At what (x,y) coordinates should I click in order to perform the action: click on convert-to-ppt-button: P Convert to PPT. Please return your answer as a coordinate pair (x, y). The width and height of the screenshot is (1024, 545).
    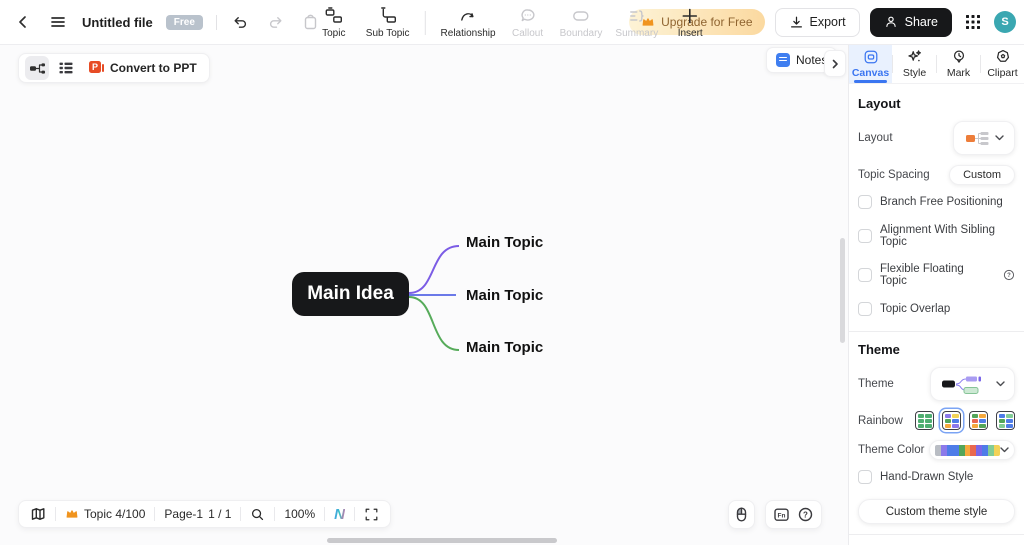
    Looking at the image, I should click on (143, 68).